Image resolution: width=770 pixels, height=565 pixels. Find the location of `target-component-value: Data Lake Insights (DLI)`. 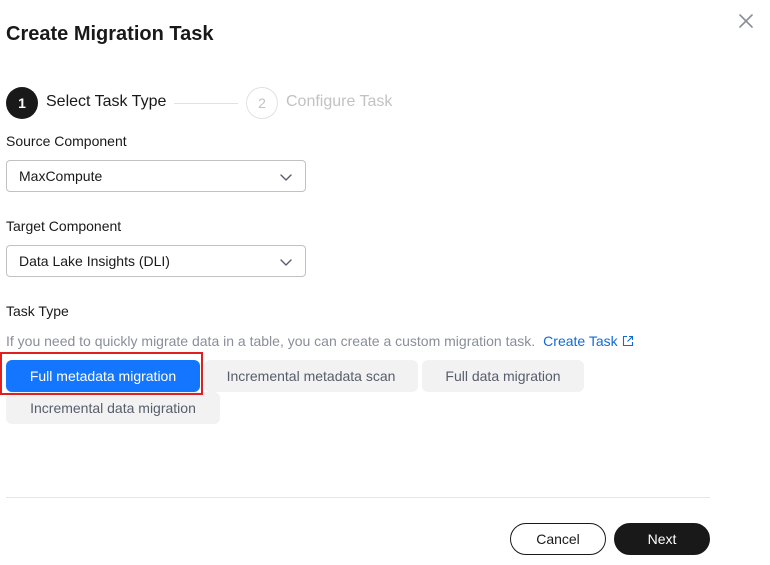

target-component-value: Data Lake Insights (DLI) is located at coordinates (94, 261).